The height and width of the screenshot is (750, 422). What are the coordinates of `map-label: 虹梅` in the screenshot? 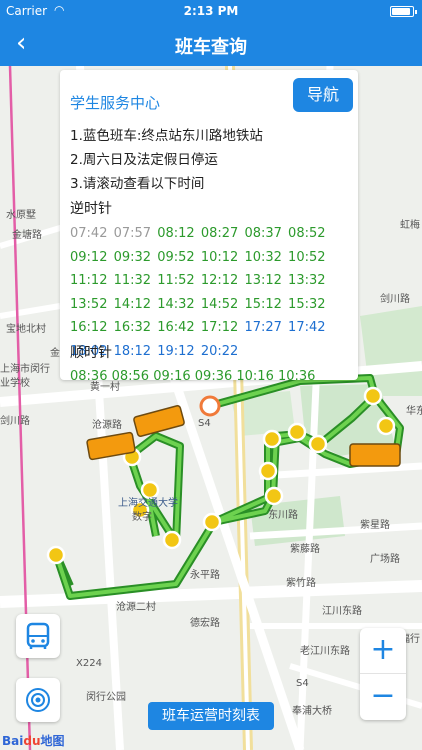 It's located at (410, 225).